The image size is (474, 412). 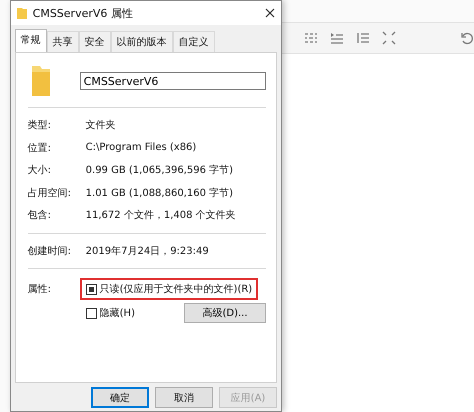 I want to click on tab: 安全, so click(x=94, y=41).